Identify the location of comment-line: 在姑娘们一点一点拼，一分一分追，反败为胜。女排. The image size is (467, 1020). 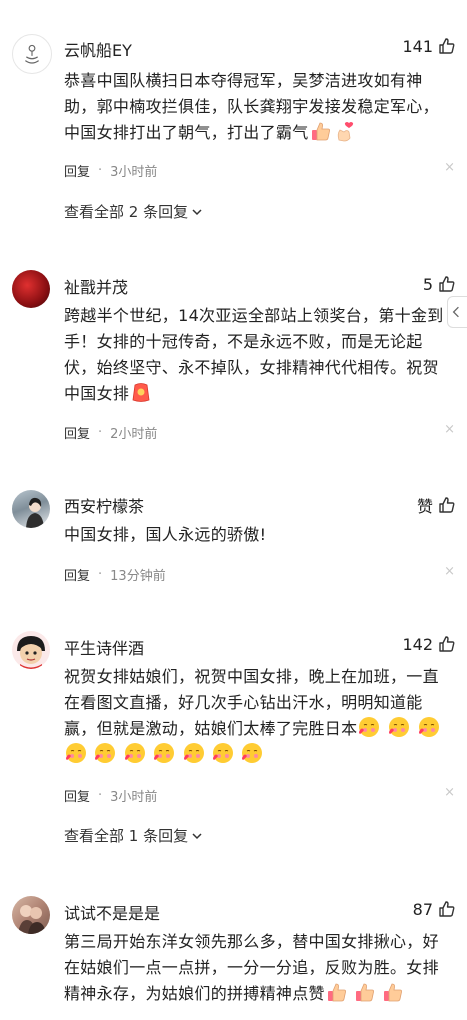
(251, 967).